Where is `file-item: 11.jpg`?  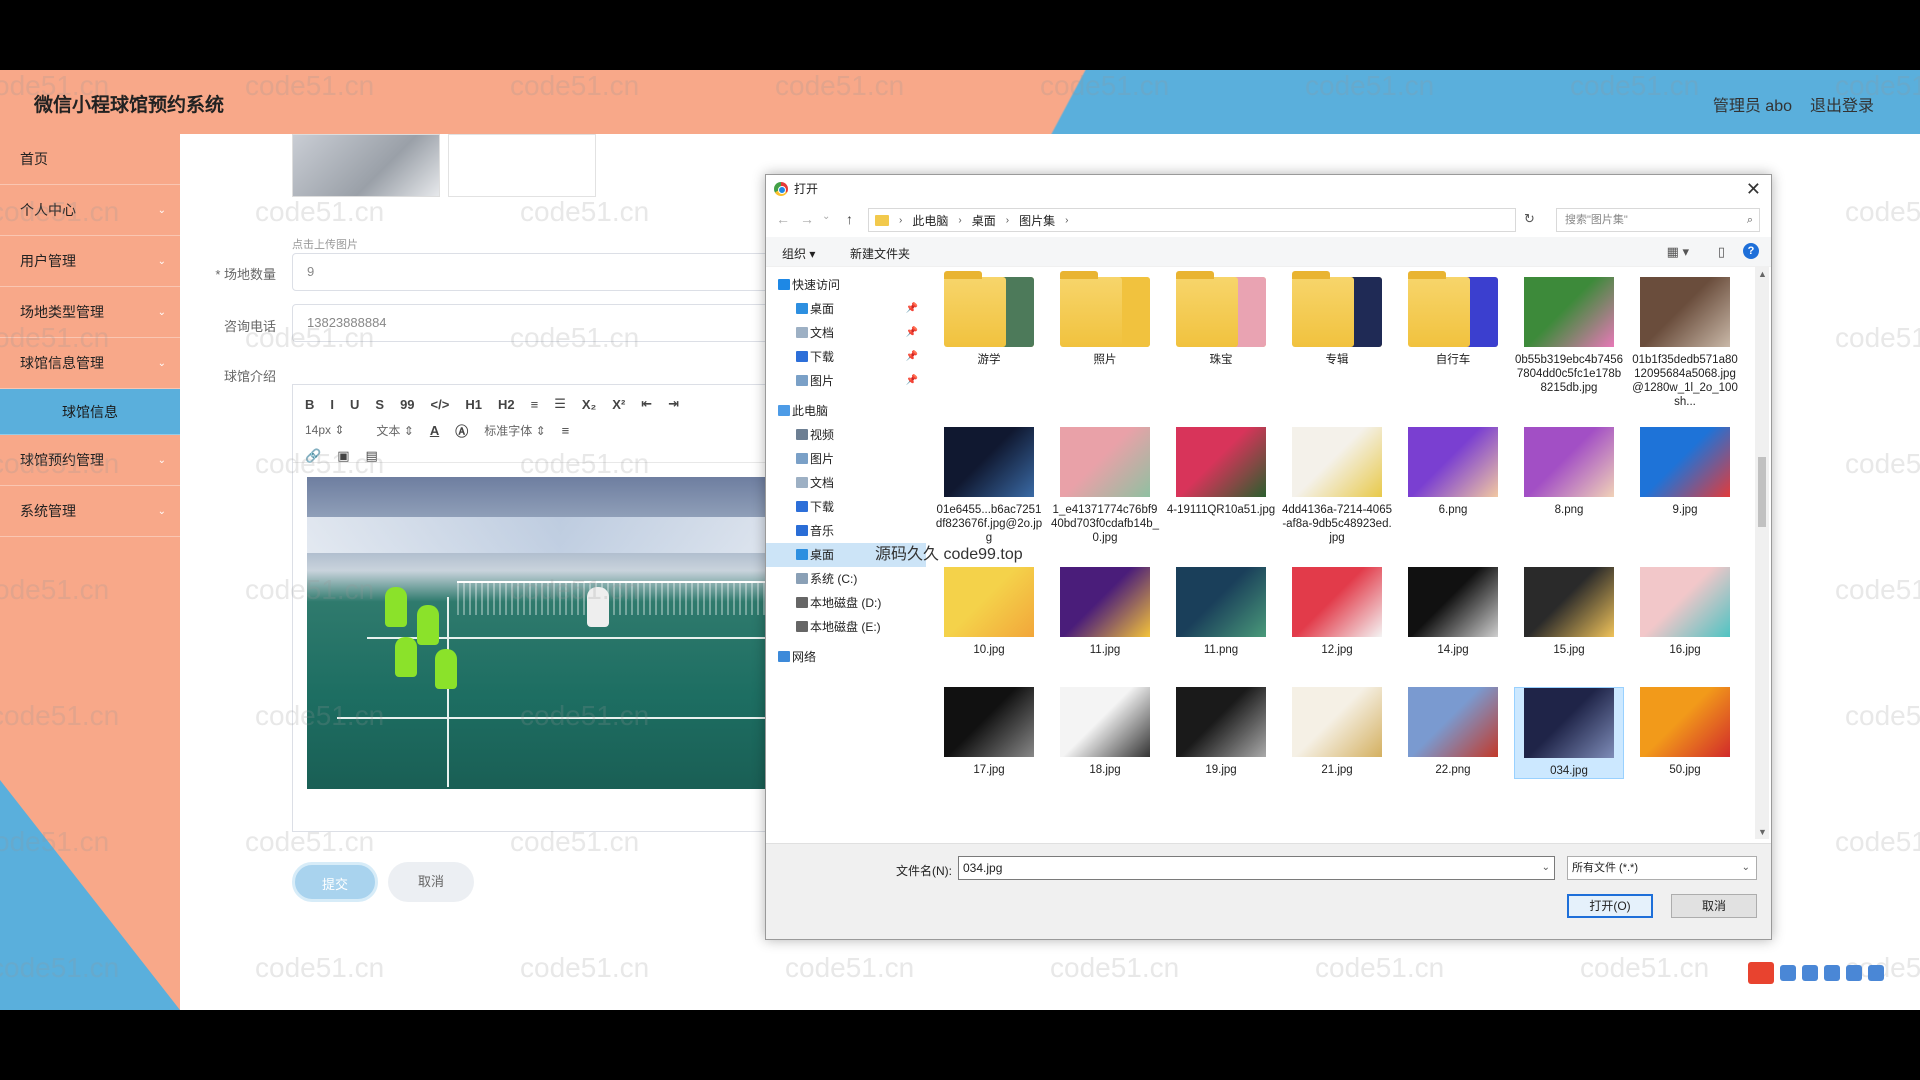 file-item: 11.jpg is located at coordinates (1105, 612).